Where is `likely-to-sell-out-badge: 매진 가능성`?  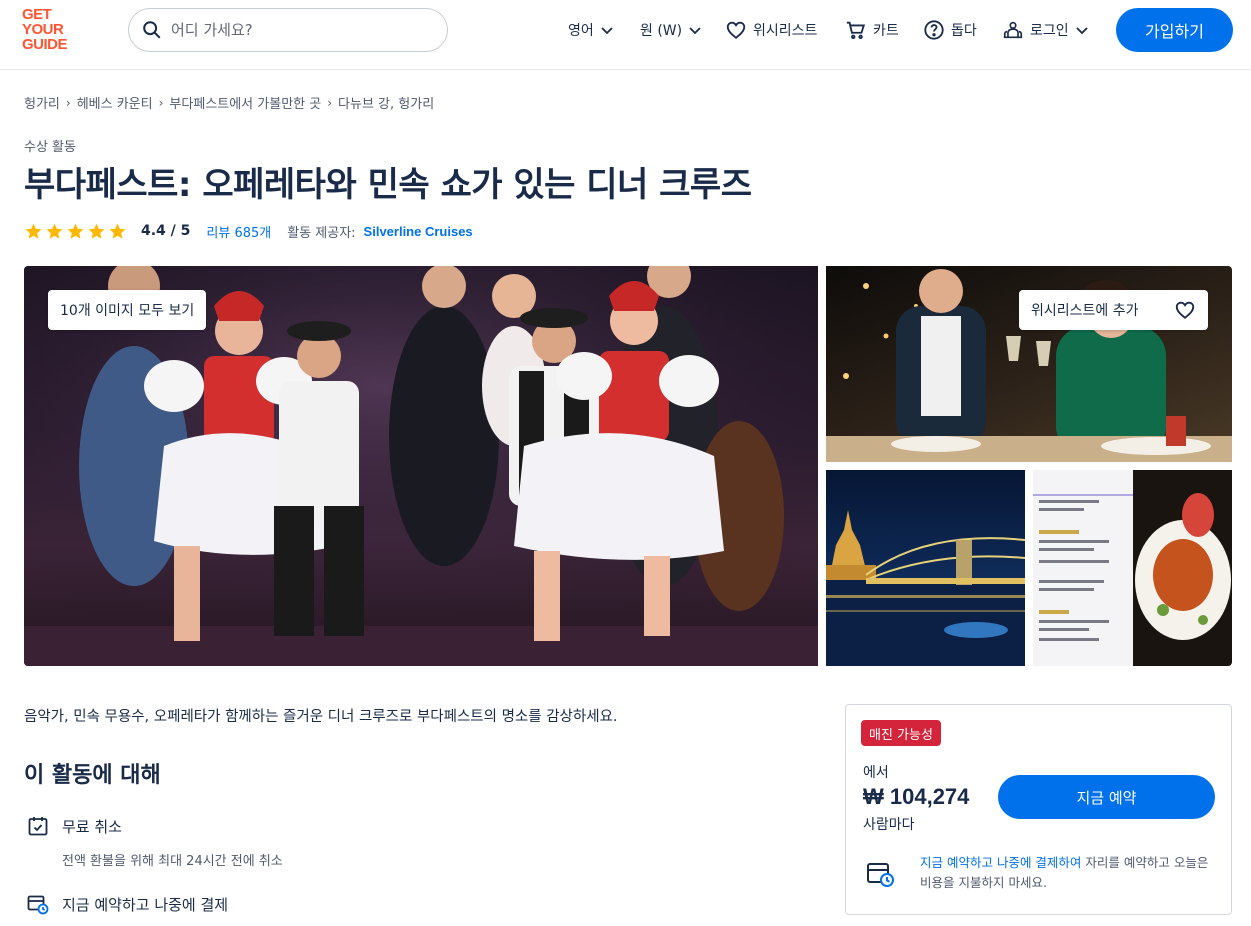 likely-to-sell-out-badge: 매진 가능성 is located at coordinates (901, 733).